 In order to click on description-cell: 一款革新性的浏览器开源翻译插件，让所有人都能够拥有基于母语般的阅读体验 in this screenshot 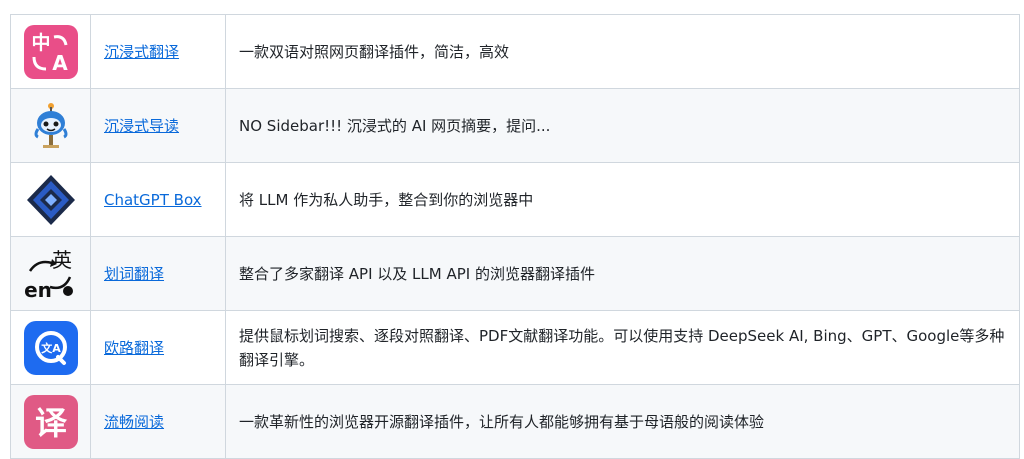, I will do `click(622, 421)`.